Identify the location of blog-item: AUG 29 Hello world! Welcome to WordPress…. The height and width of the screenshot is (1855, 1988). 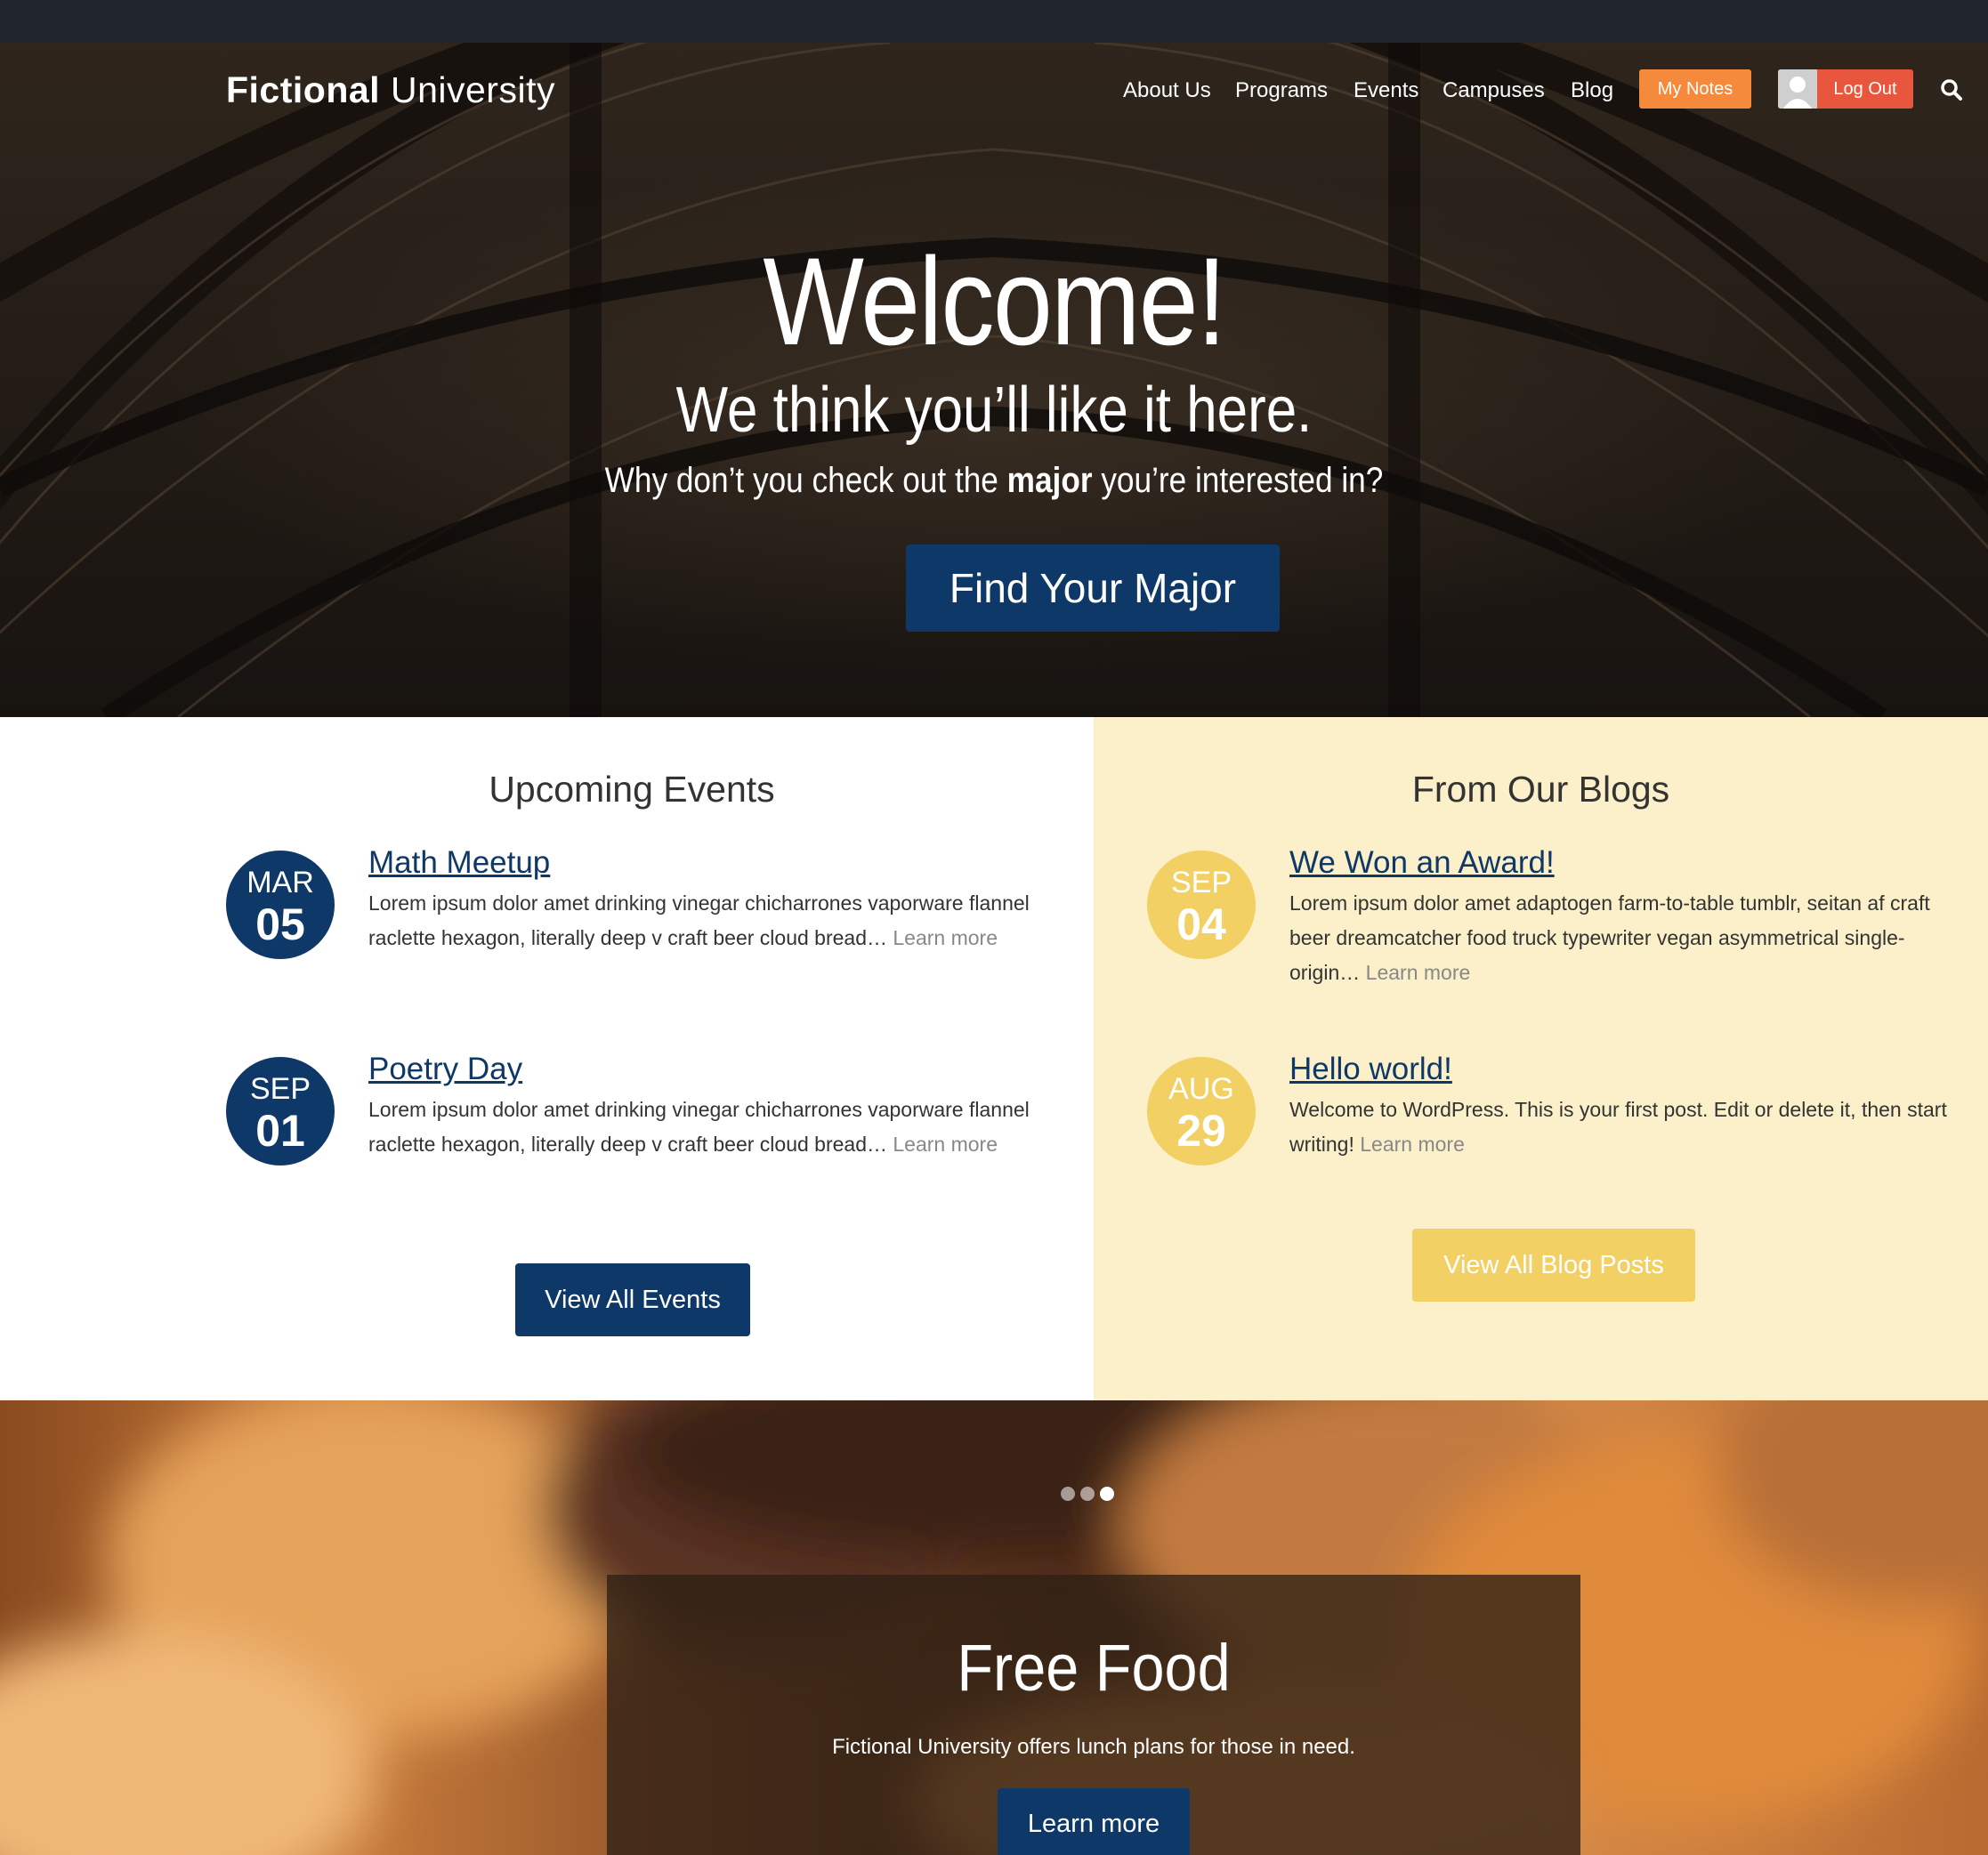
(1556, 1143).